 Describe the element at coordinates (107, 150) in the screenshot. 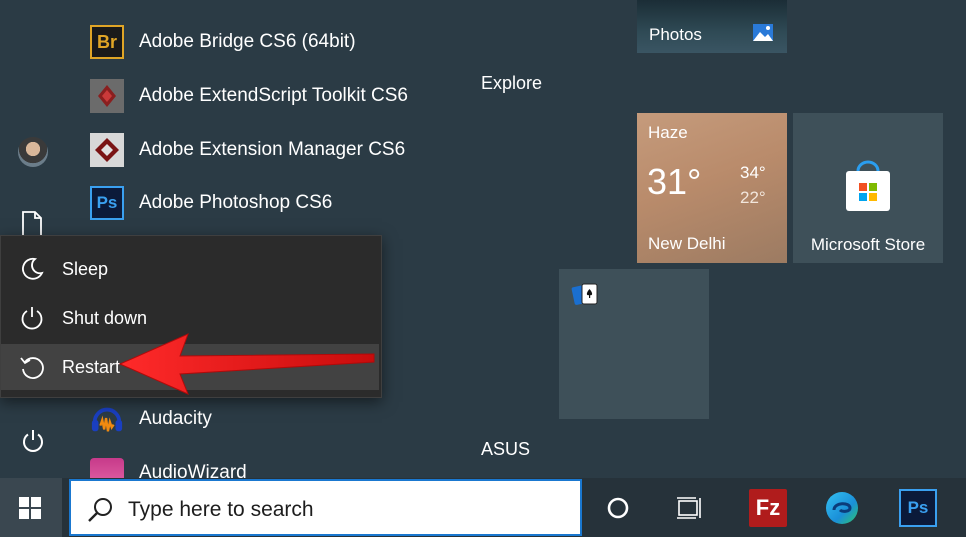

I see `extension-manager-icon` at that location.